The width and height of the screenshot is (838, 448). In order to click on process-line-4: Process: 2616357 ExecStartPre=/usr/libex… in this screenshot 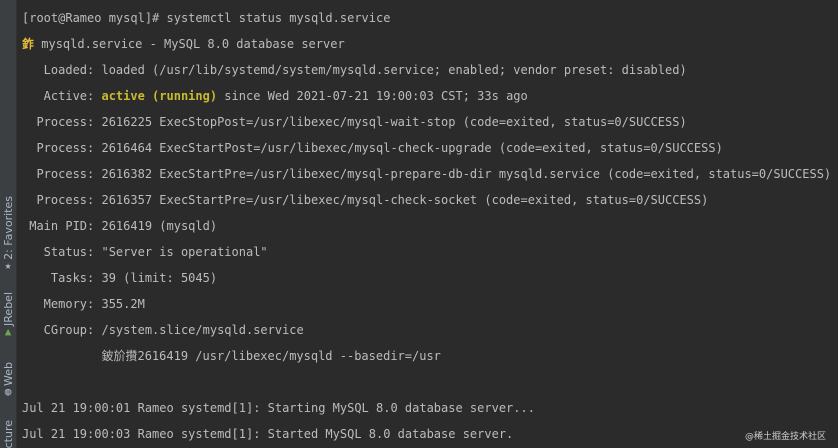, I will do `click(365, 200)`.